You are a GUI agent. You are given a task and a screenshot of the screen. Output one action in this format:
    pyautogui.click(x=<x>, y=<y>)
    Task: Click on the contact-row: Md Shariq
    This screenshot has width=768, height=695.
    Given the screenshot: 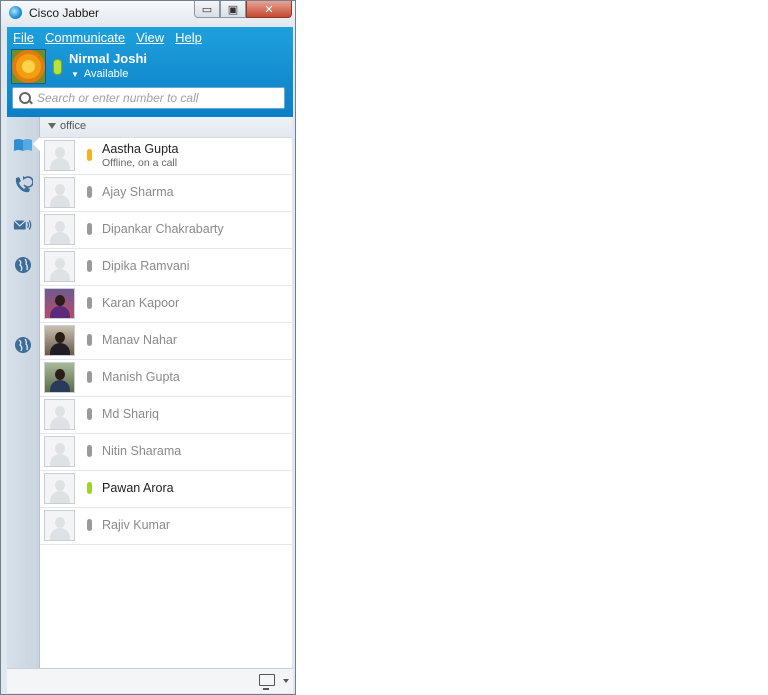 What is the action you would take?
    pyautogui.click(x=166, y=415)
    